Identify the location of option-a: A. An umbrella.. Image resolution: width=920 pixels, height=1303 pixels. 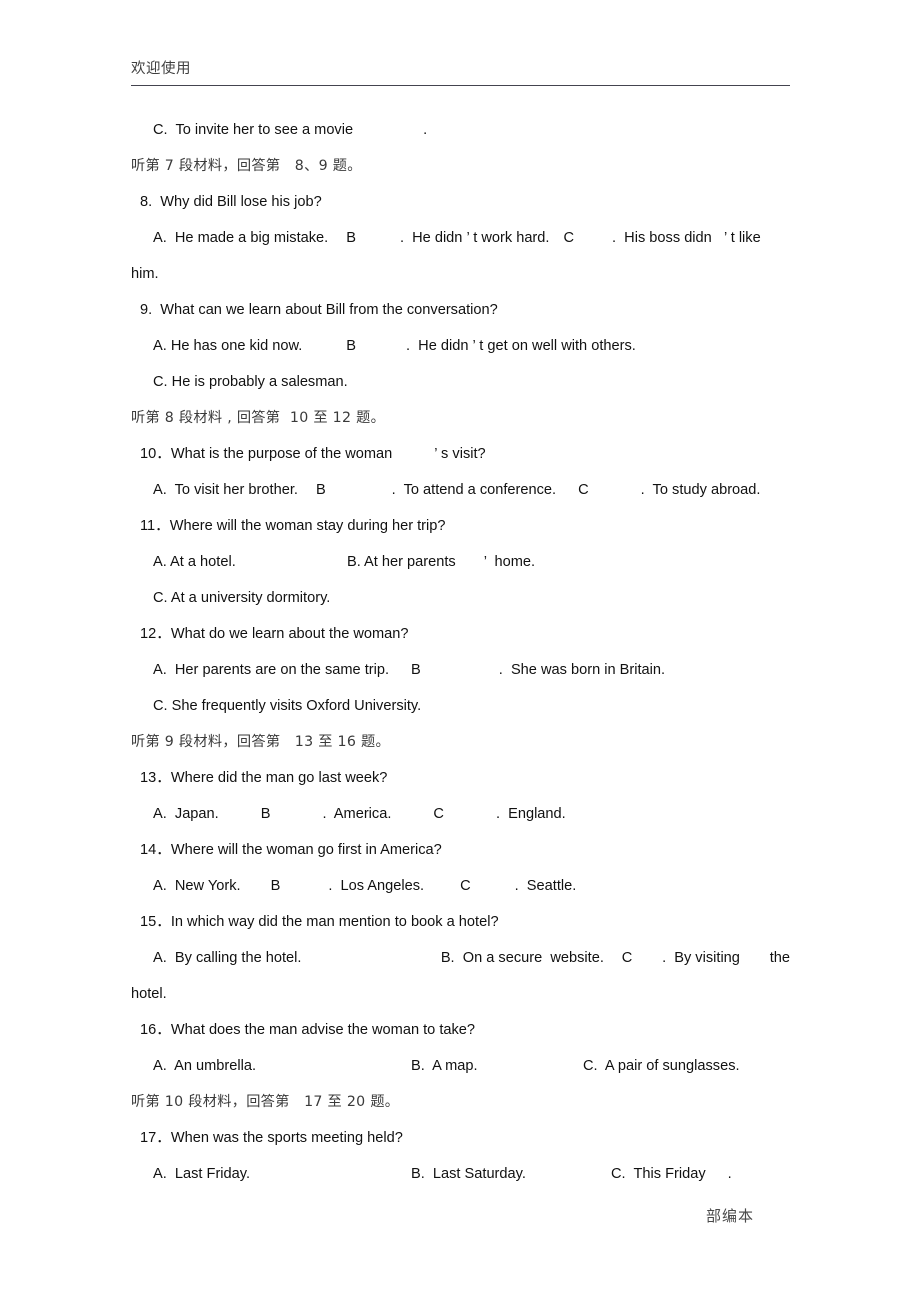
(205, 1065).